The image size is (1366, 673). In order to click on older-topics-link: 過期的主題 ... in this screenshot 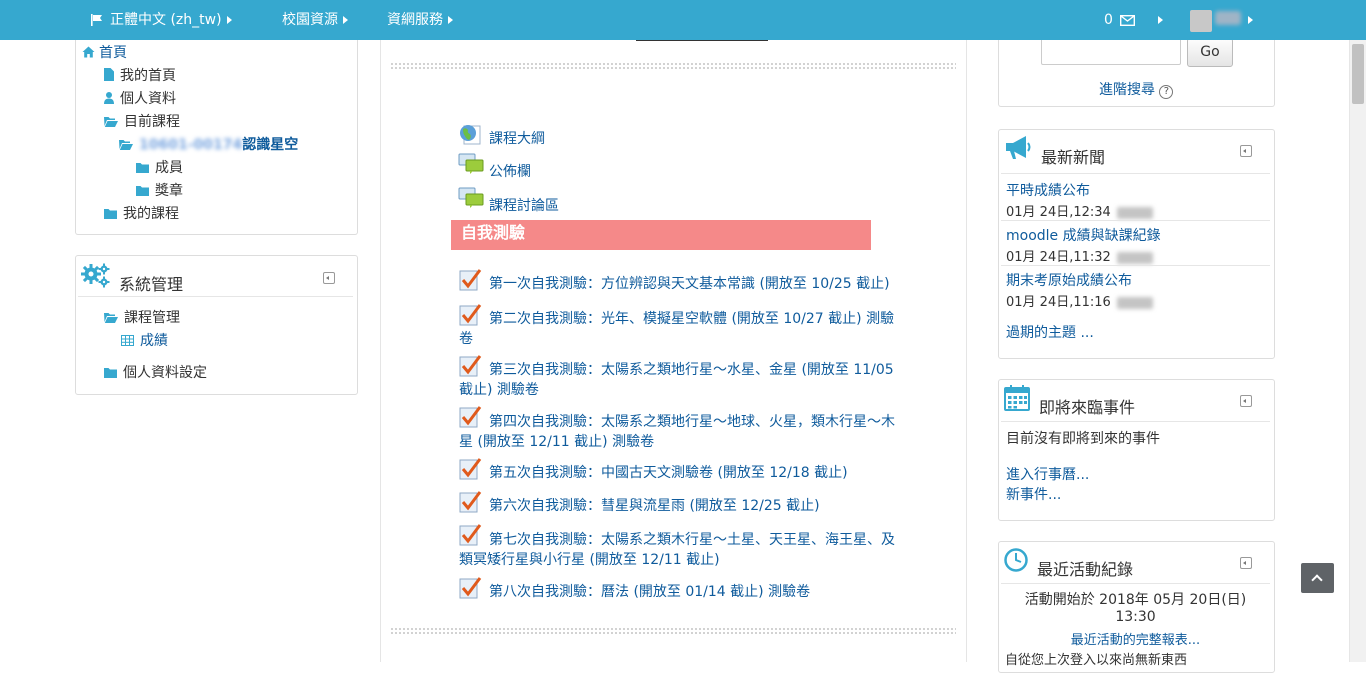, I will do `click(1050, 332)`.